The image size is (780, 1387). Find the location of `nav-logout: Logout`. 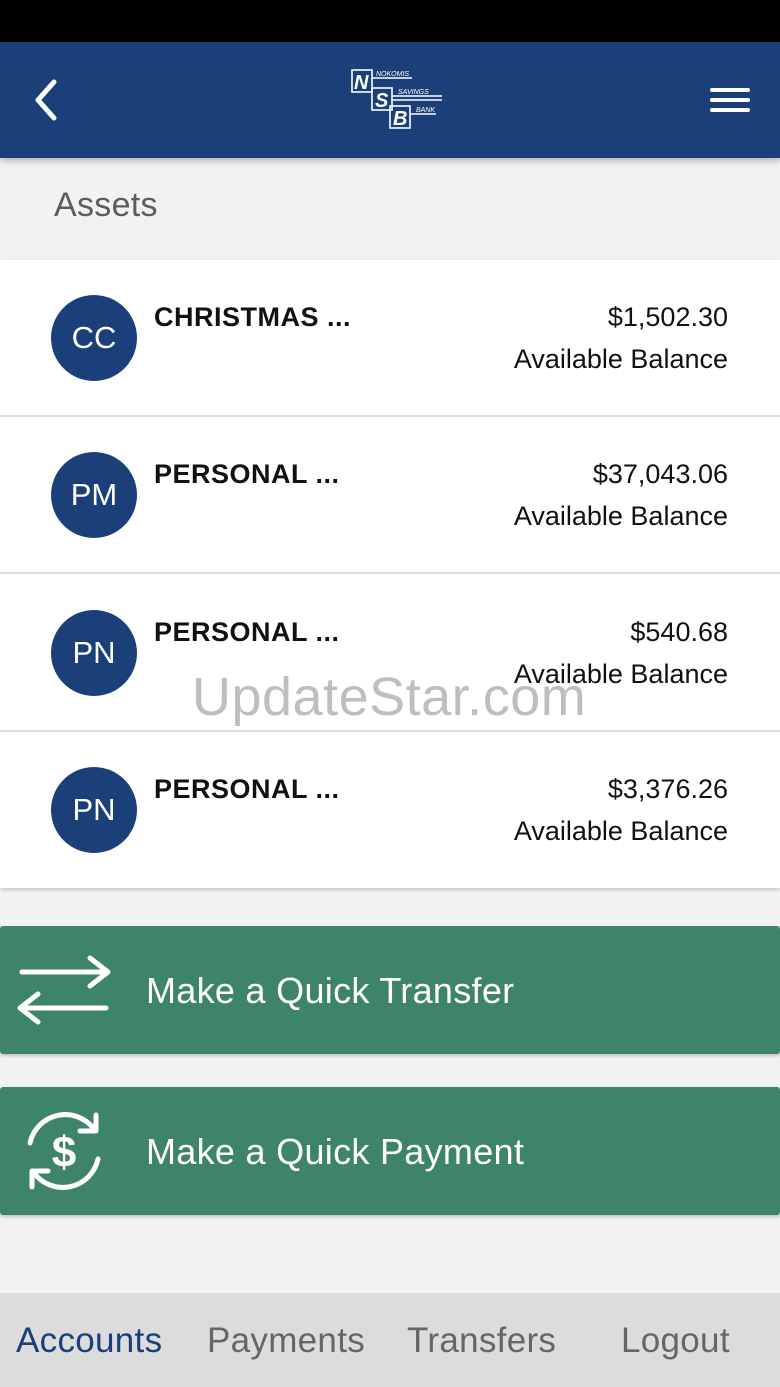

nav-logout: Logout is located at coordinates (675, 1341).